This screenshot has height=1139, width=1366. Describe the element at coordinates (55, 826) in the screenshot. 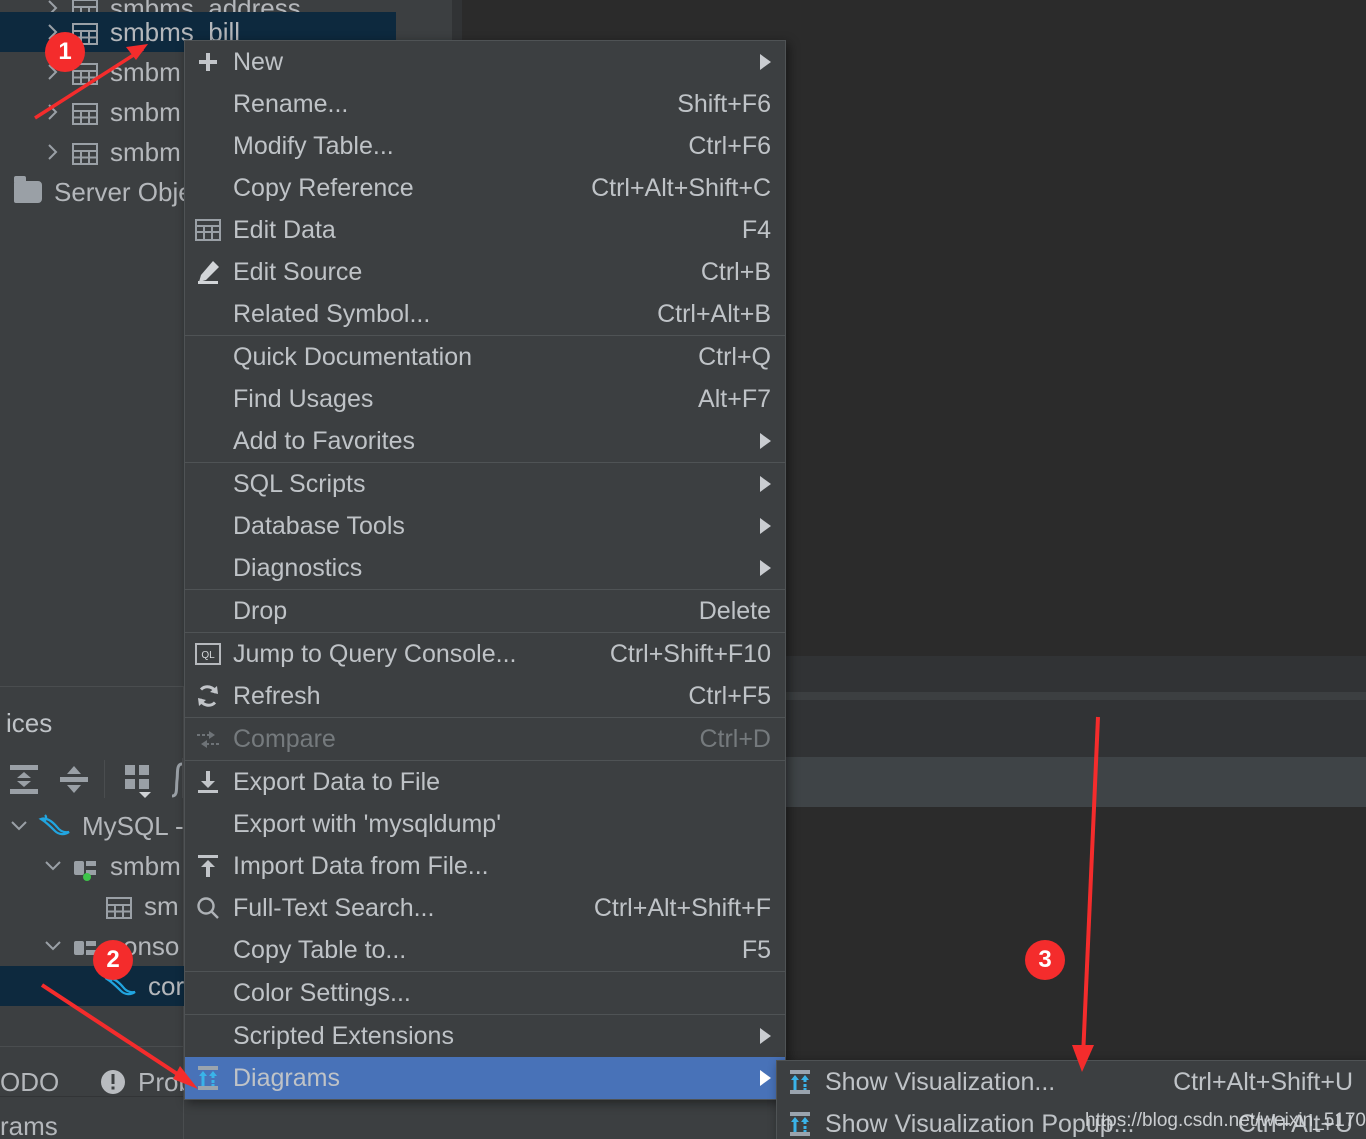

I see `mysql-dolphin-icon` at that location.